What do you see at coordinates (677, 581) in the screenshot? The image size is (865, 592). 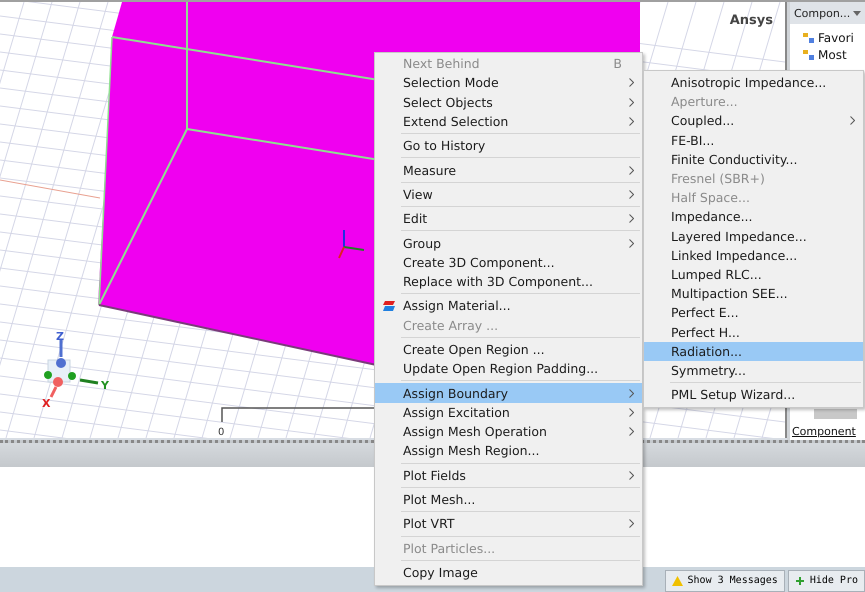 I see `warning-icon` at bounding box center [677, 581].